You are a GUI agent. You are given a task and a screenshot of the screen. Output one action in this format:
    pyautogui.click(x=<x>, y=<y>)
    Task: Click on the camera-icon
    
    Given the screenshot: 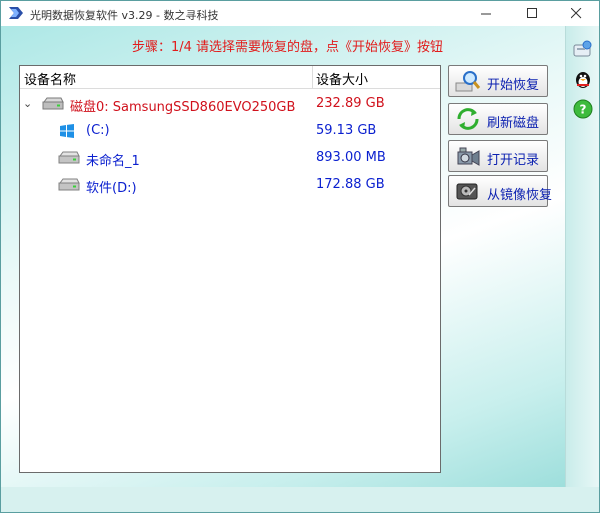 What is the action you would take?
    pyautogui.click(x=468, y=156)
    